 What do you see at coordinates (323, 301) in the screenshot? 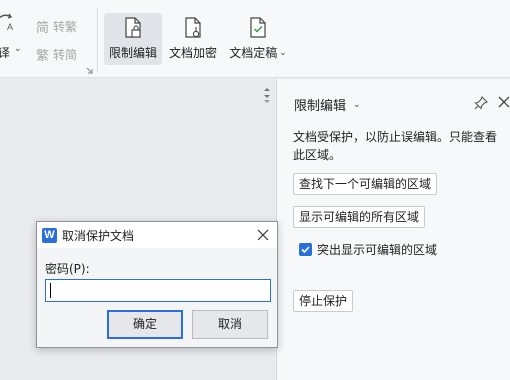
I see `stop-protection-button: 停止保护` at bounding box center [323, 301].